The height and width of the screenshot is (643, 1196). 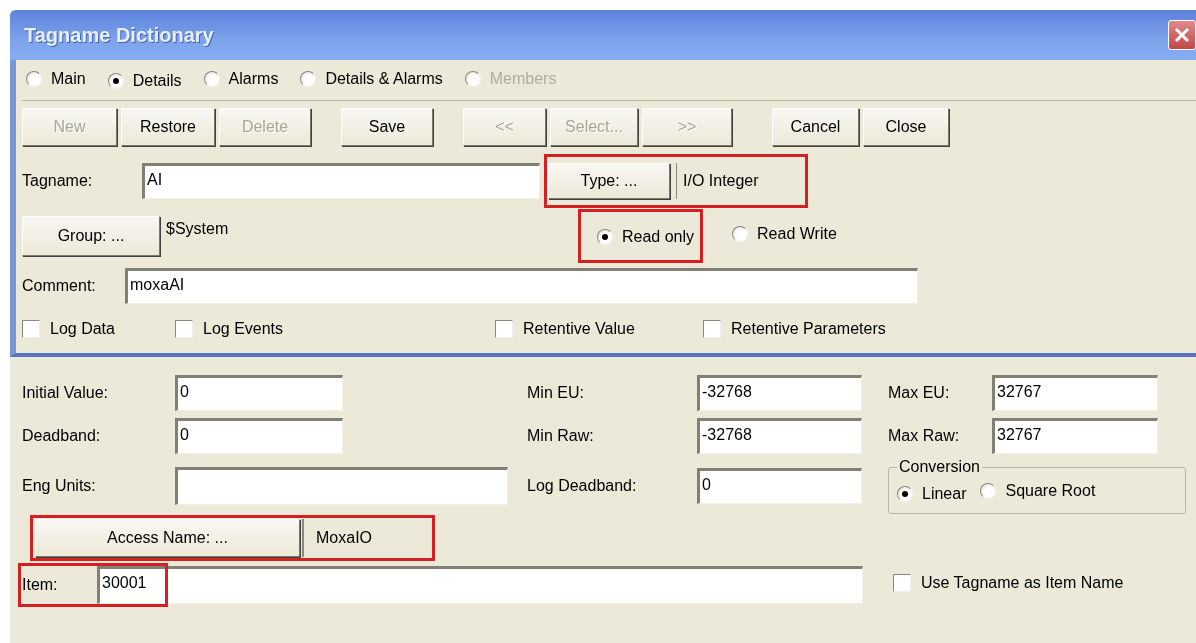 What do you see at coordinates (341, 486) in the screenshot?
I see `input-field` at bounding box center [341, 486].